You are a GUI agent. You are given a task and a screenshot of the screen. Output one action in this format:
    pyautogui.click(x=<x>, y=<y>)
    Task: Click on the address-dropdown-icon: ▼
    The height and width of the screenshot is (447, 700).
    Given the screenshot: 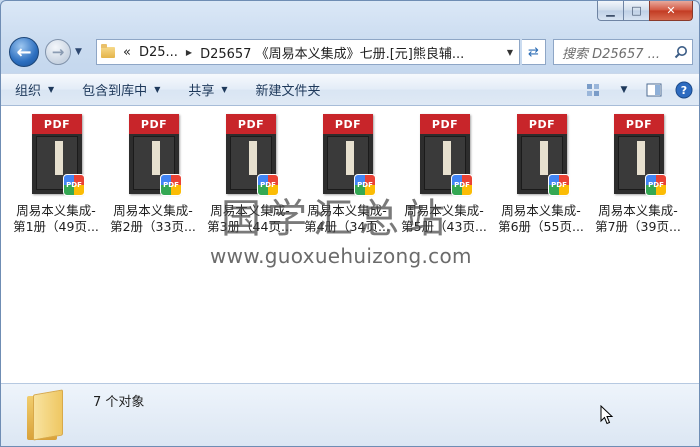 What is the action you would take?
    pyautogui.click(x=510, y=52)
    